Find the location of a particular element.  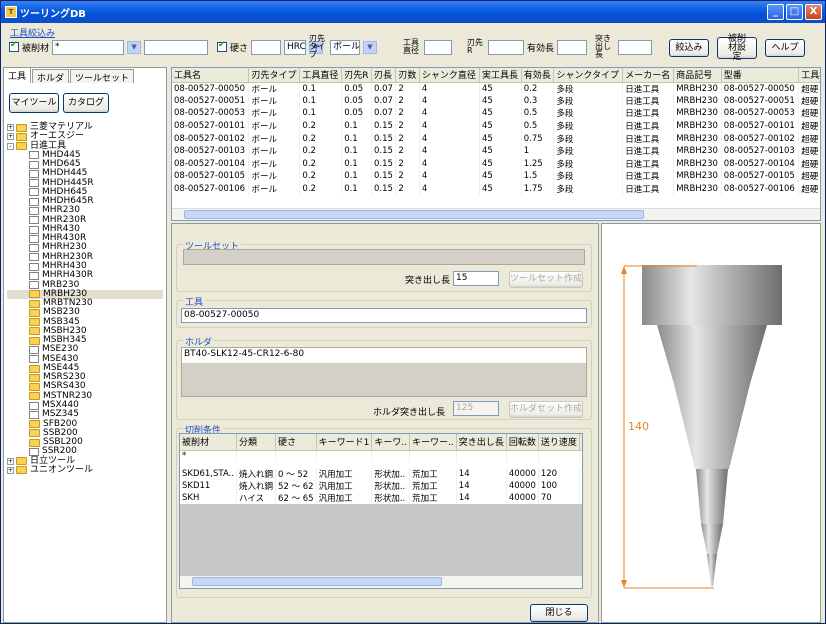

column-header: 工具材 is located at coordinates (809, 75).